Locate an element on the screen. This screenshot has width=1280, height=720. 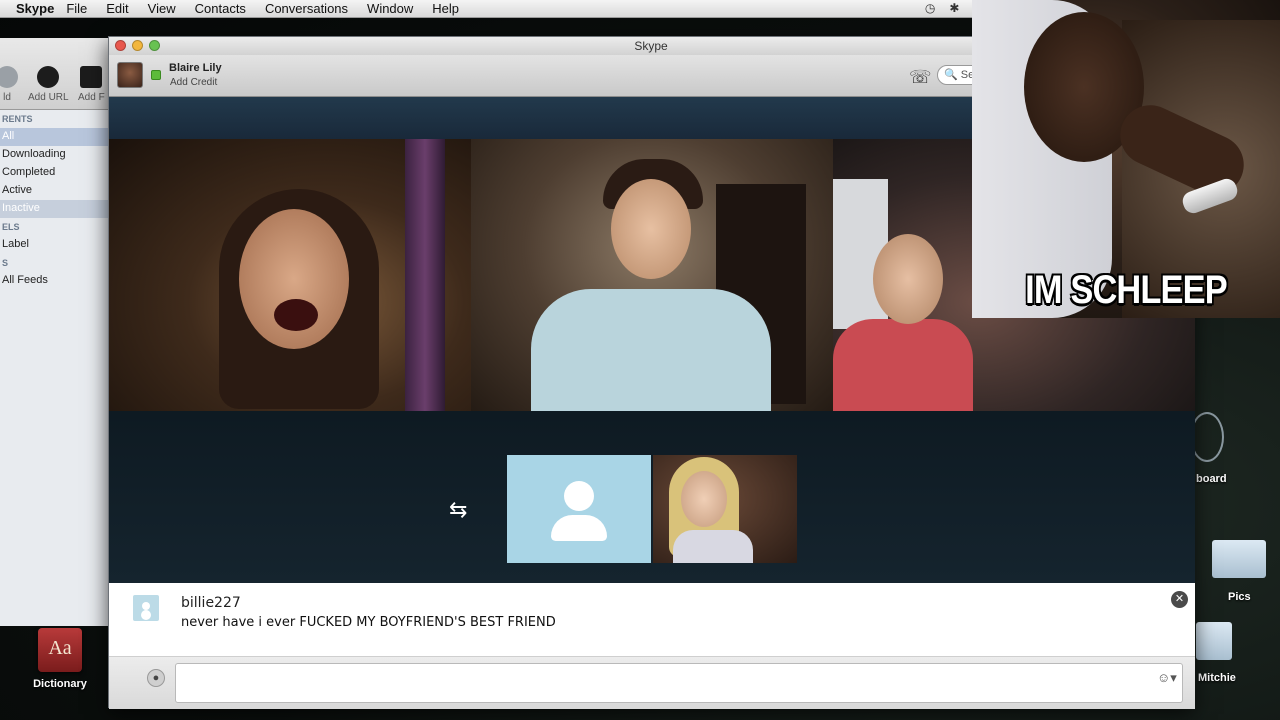
sidebar-item-downloading: Downloading is located at coordinates (54, 155).